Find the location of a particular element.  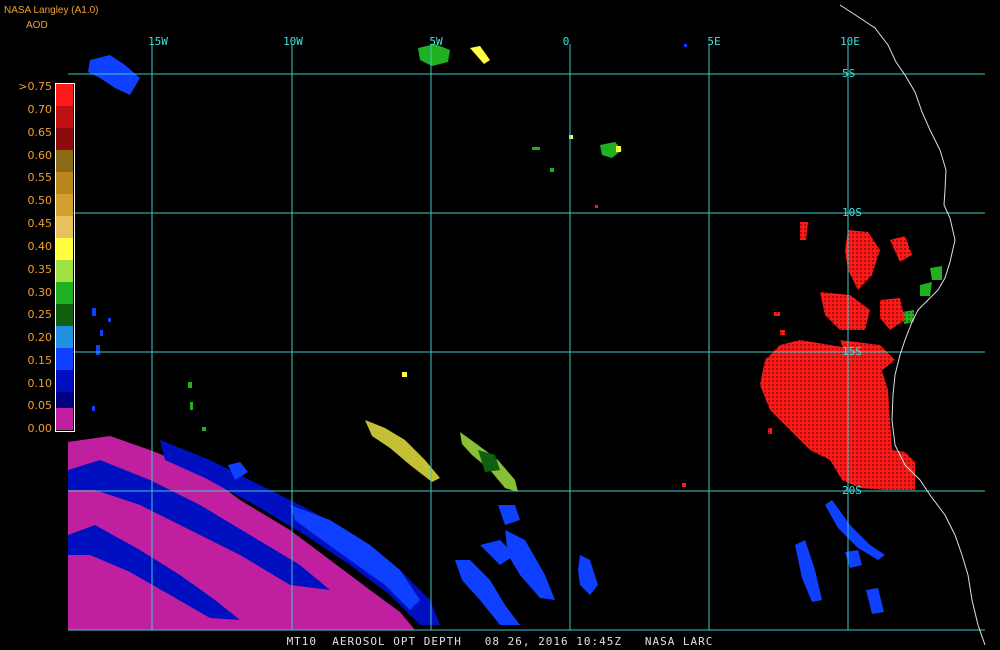

lon-label: 0 is located at coordinates (566, 41).